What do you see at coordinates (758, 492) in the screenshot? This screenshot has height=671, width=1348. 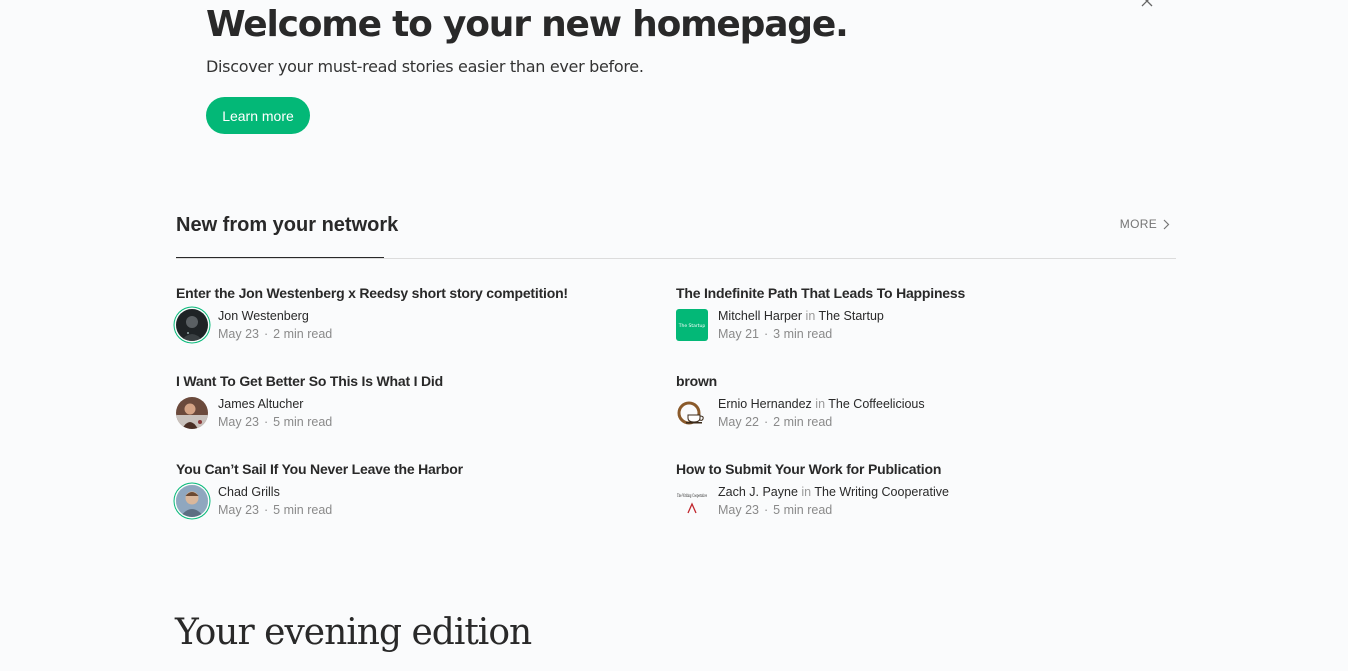 I see `author-name: Zach J. Payne` at bounding box center [758, 492].